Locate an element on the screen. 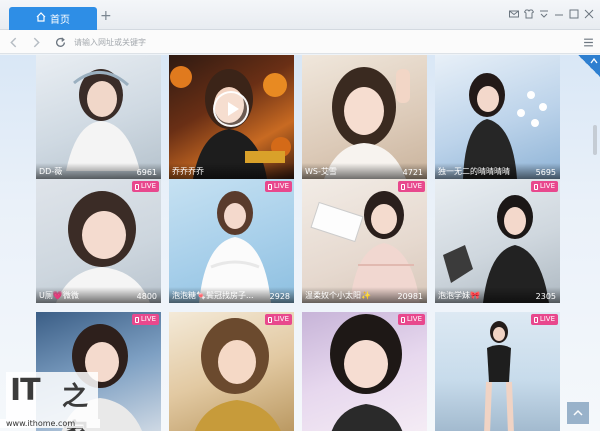 This screenshot has height=431, width=600. viewer-count: 4800 is located at coordinates (146, 296).